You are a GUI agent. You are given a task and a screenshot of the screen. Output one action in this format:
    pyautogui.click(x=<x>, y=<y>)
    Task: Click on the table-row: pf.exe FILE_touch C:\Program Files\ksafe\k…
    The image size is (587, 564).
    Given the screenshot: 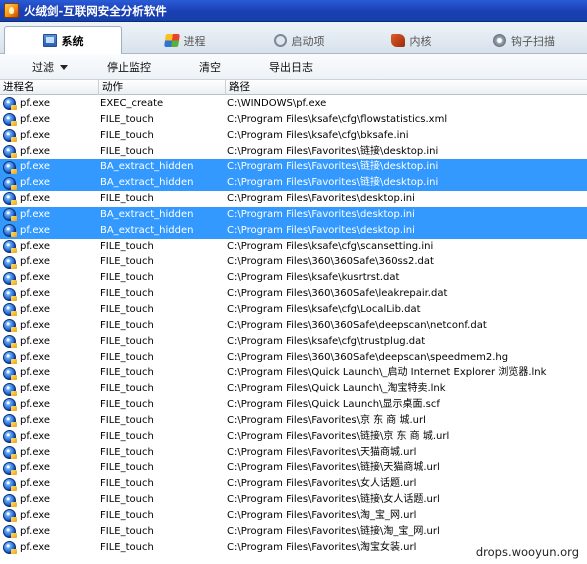 What is the action you would take?
    pyautogui.click(x=293, y=278)
    